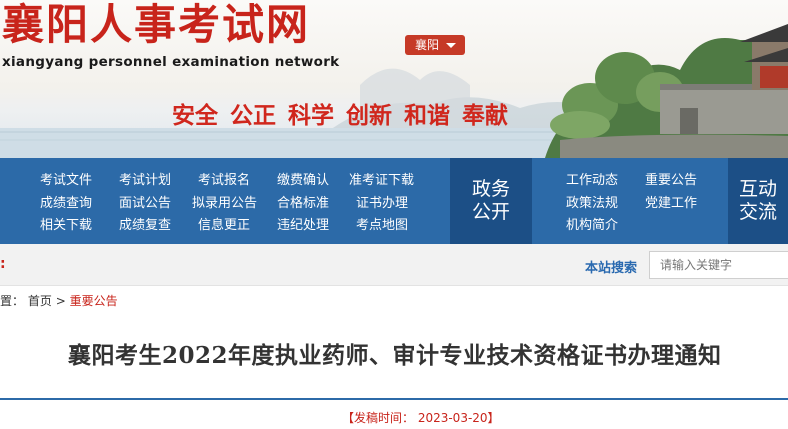 The height and width of the screenshot is (429, 788). Describe the element at coordinates (40, 301) in the screenshot. I see `breadcrumb-home: 首页` at that location.